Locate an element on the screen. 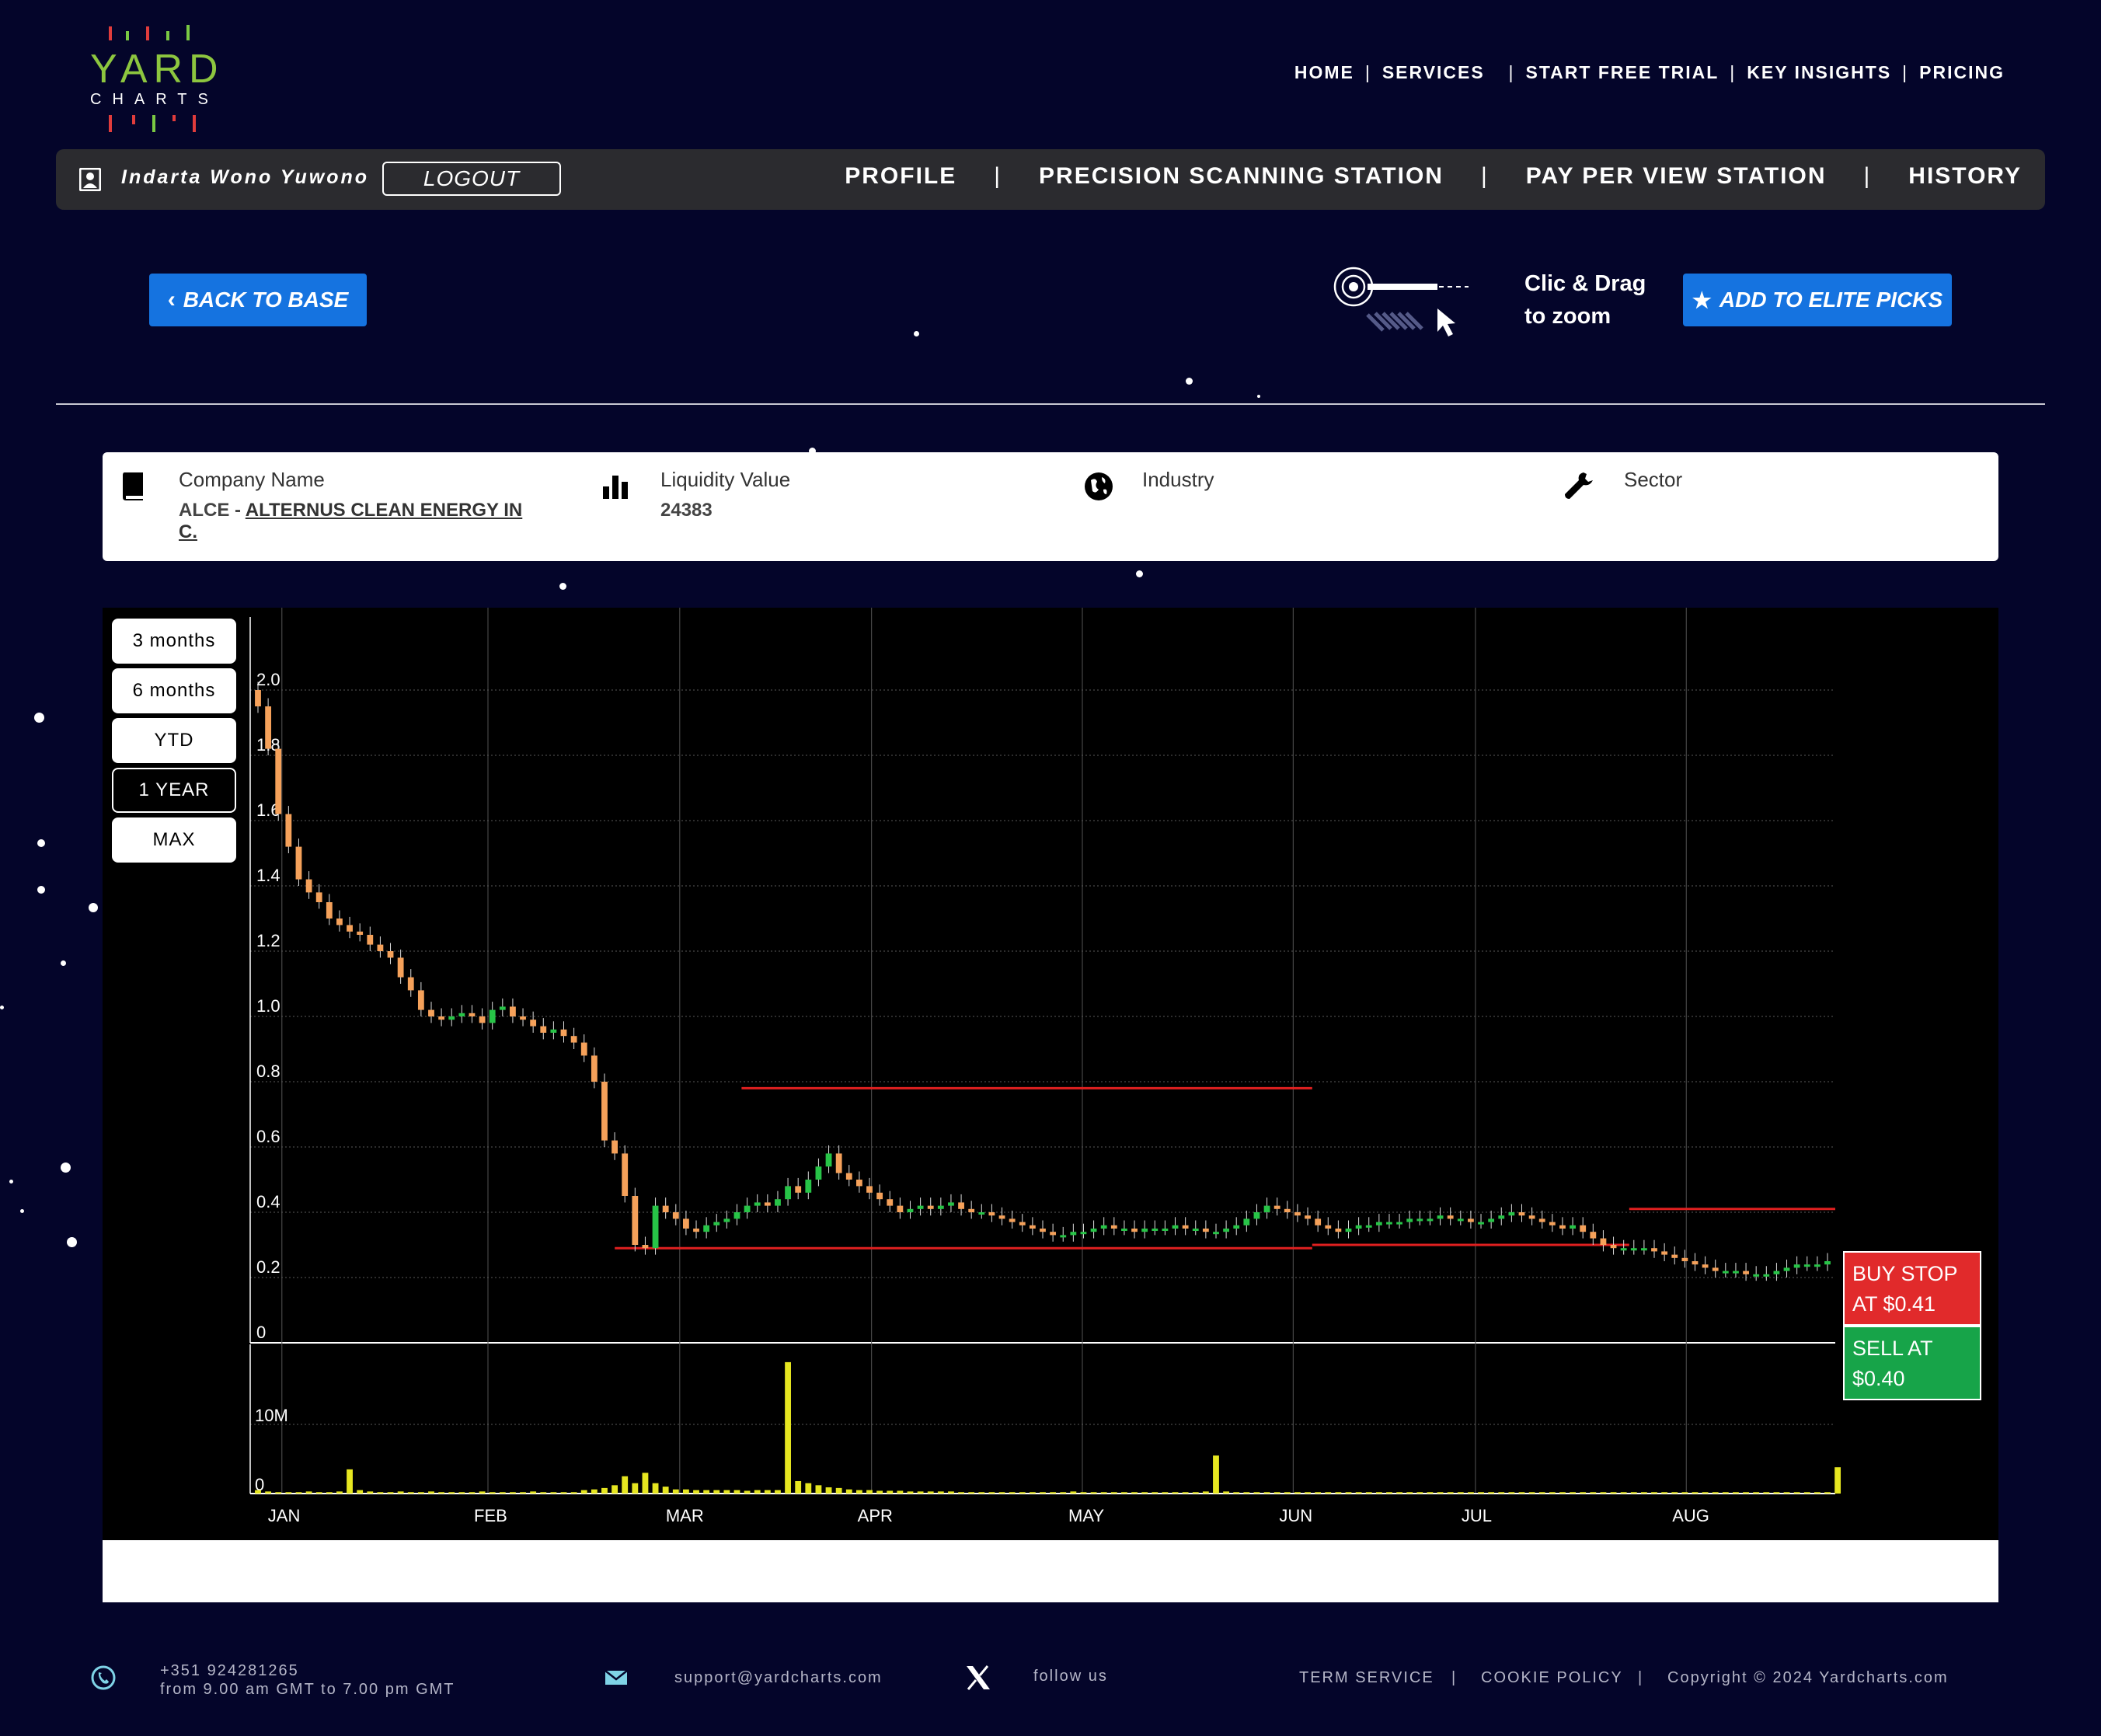 This screenshot has height=1736, width=2101. user-icon is located at coordinates (90, 179).